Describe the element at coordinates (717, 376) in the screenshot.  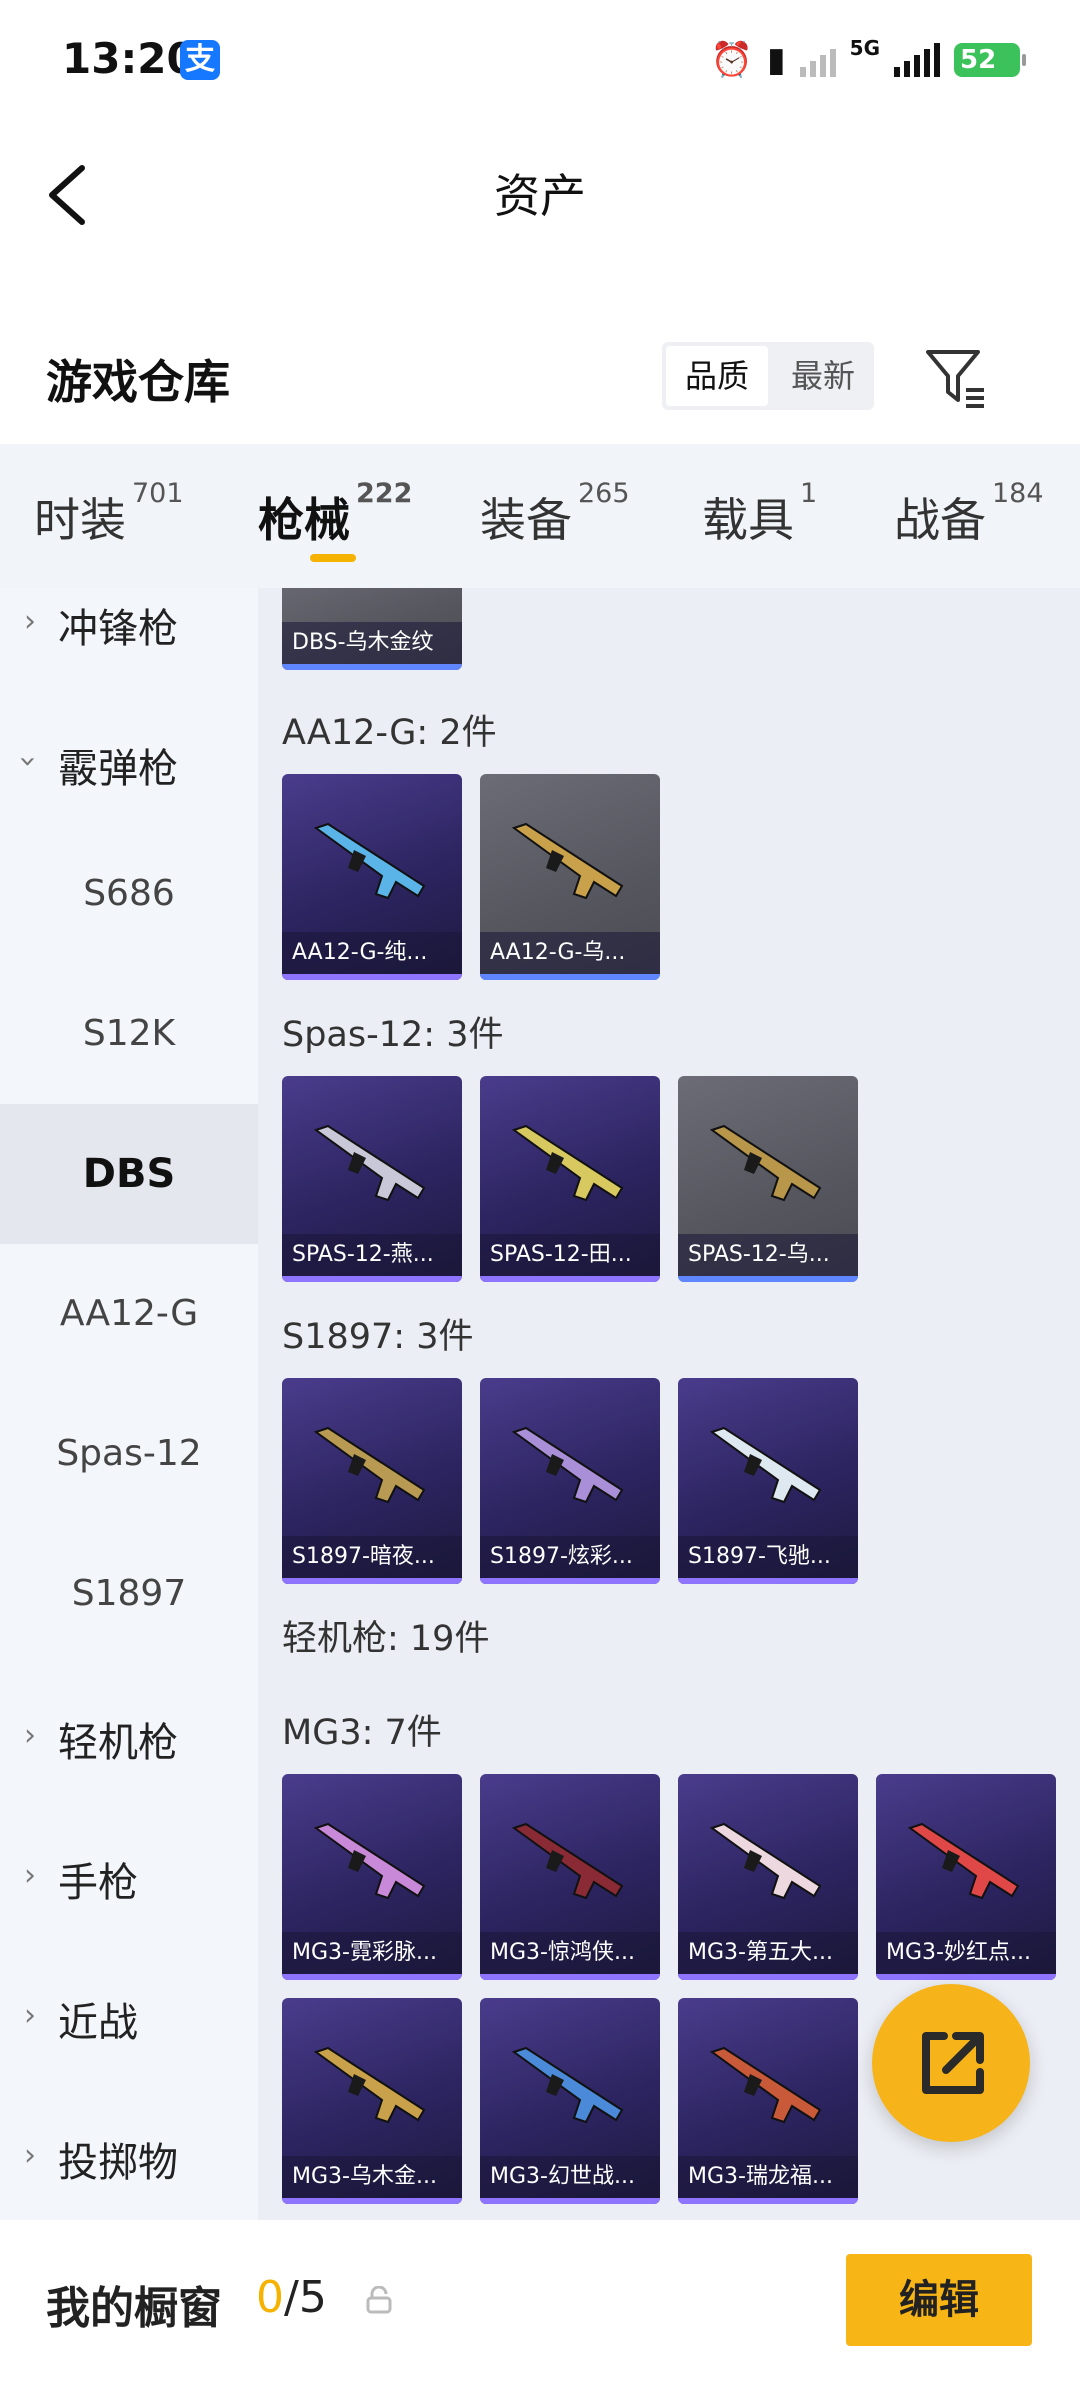
I see `sort-quality-button: 品质` at that location.